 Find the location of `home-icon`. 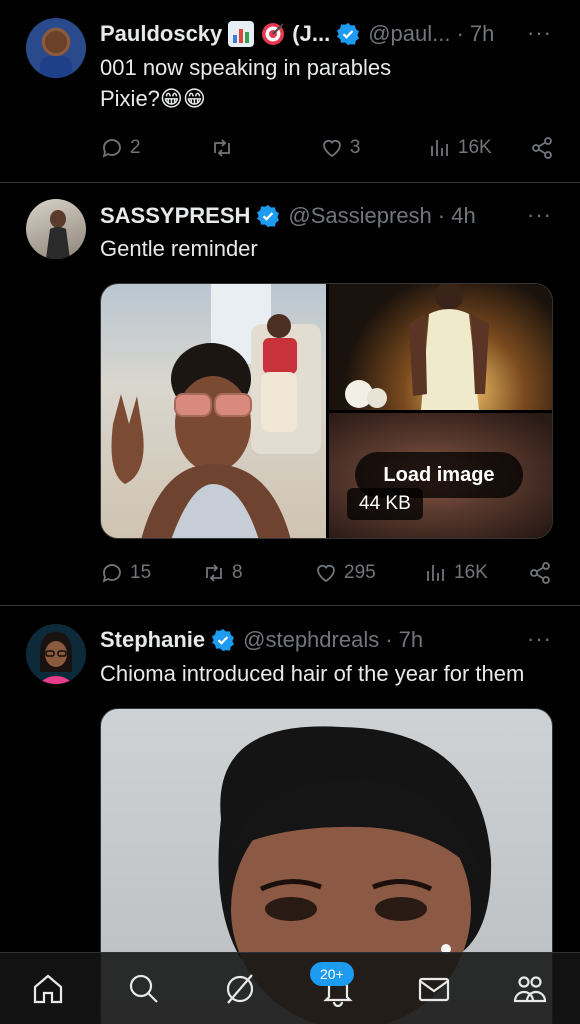

home-icon is located at coordinates (48, 989).